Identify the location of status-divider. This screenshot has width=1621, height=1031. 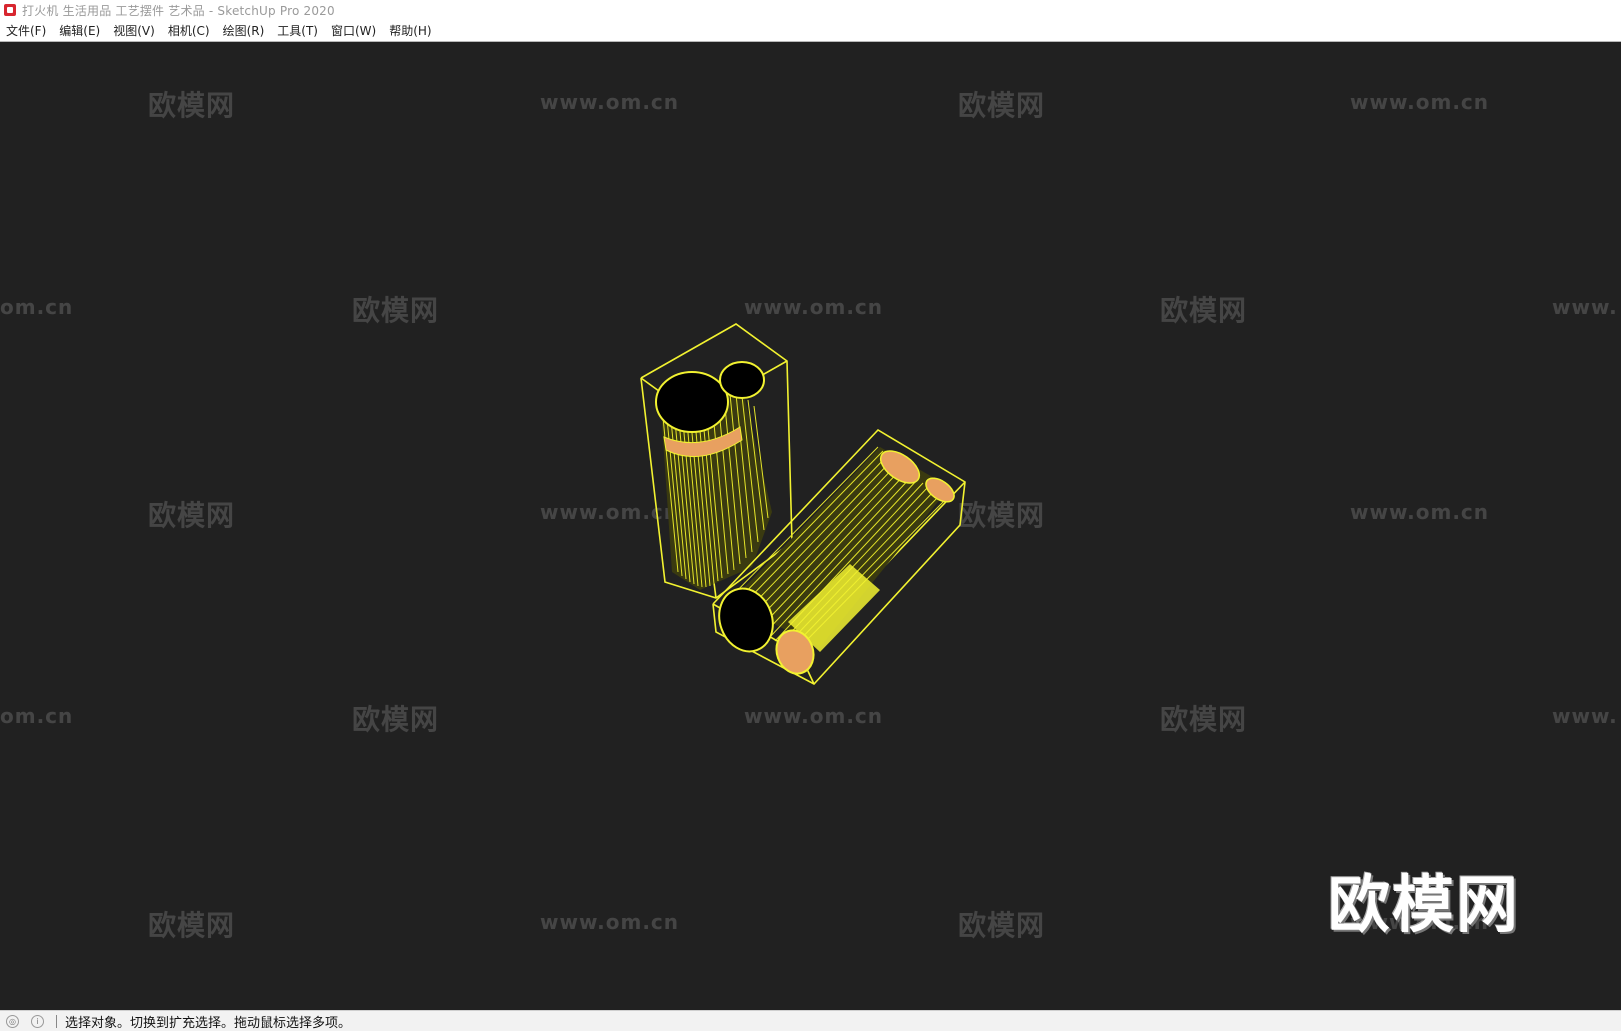
(56, 1021).